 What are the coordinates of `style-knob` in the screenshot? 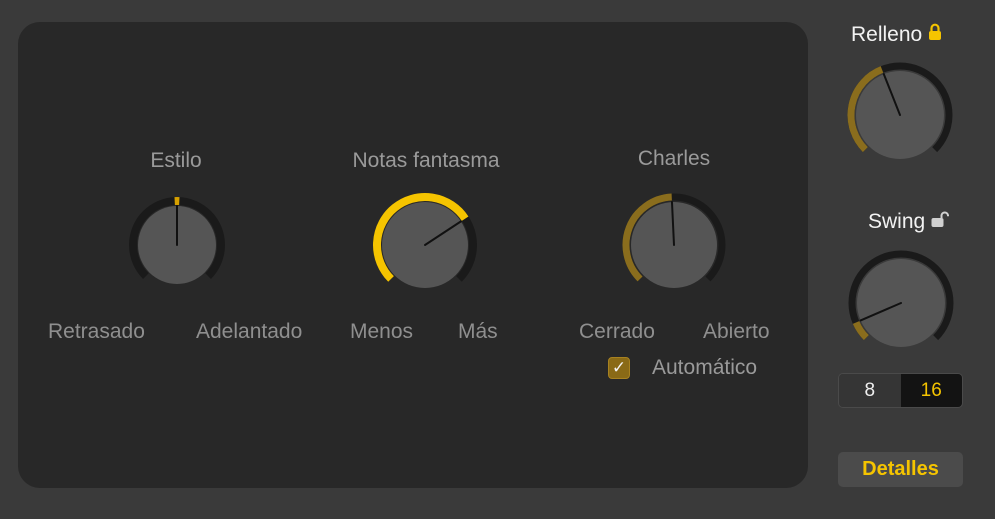 It's located at (177, 245).